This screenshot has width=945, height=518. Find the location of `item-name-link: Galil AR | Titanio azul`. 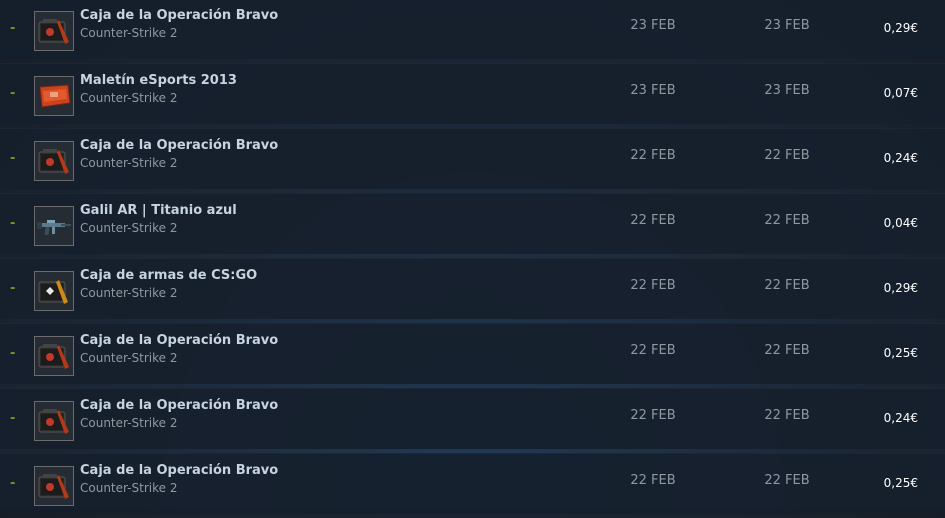

item-name-link: Galil AR | Titanio azul is located at coordinates (158, 210).